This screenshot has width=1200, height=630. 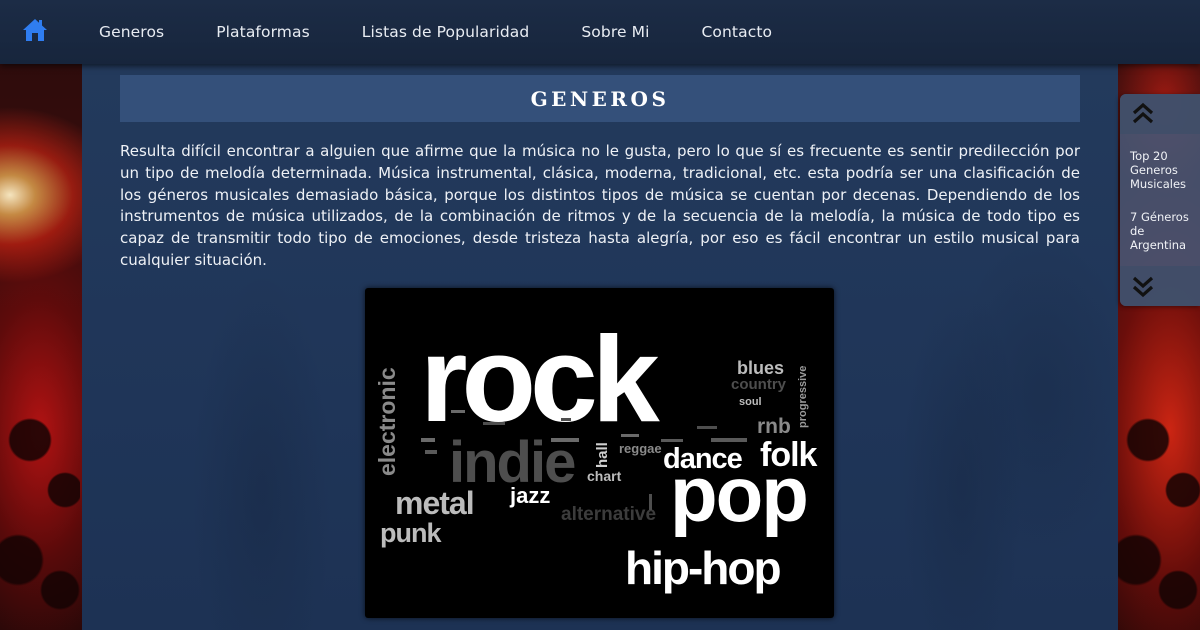 What do you see at coordinates (608, 514) in the screenshot?
I see `word-alternative: alternative` at bounding box center [608, 514].